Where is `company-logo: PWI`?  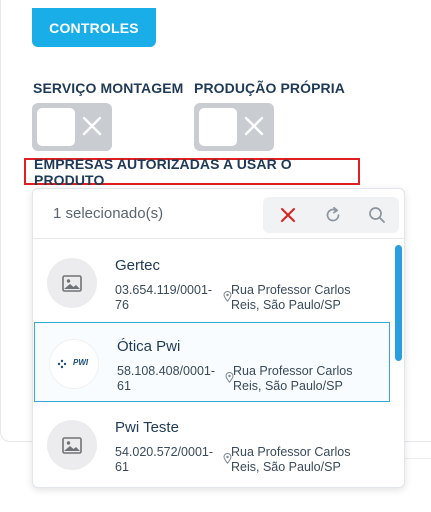 company-logo: PWI is located at coordinates (74, 364).